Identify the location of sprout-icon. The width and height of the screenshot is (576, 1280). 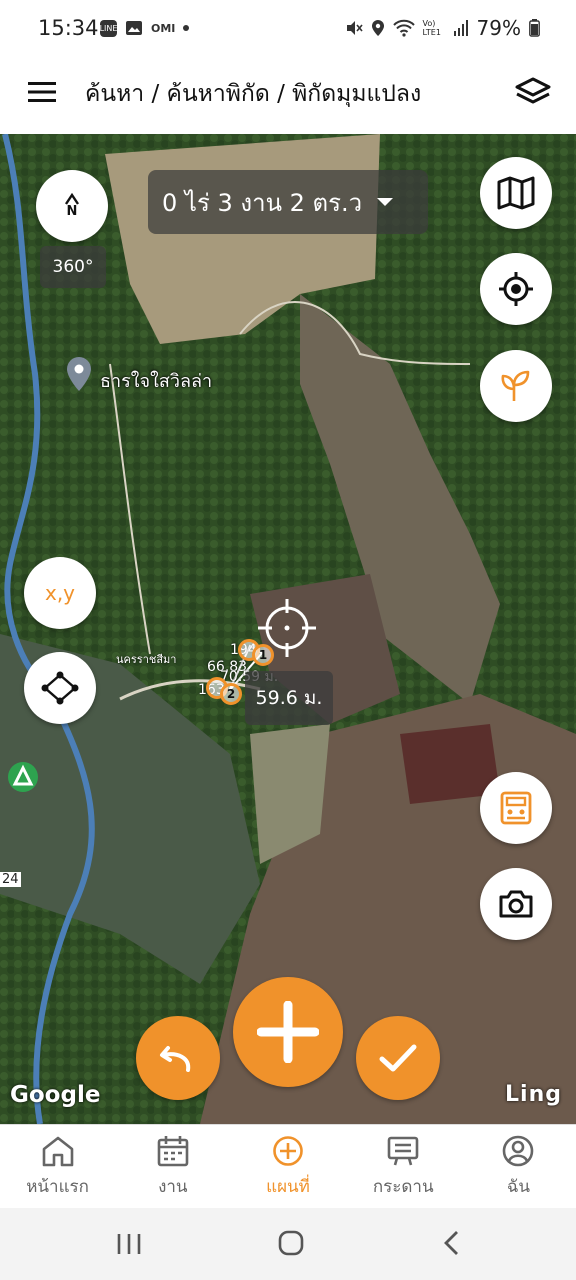
(515, 385).